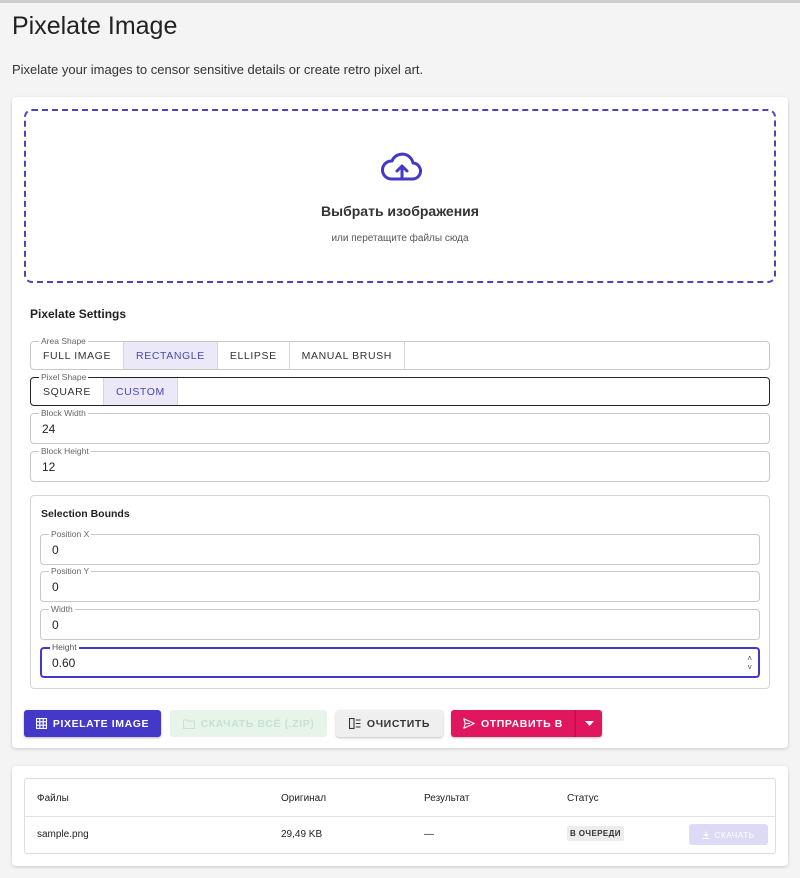 Image resolution: width=800 pixels, height=878 pixels. I want to click on block-height-label: Block Height, so click(65, 451).